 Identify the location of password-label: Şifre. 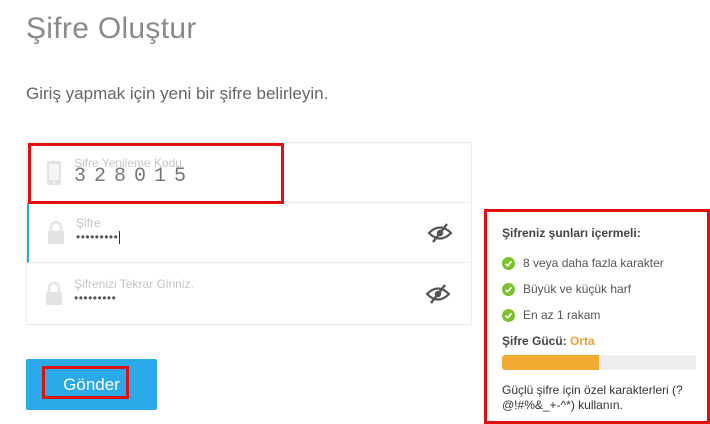
(88, 223).